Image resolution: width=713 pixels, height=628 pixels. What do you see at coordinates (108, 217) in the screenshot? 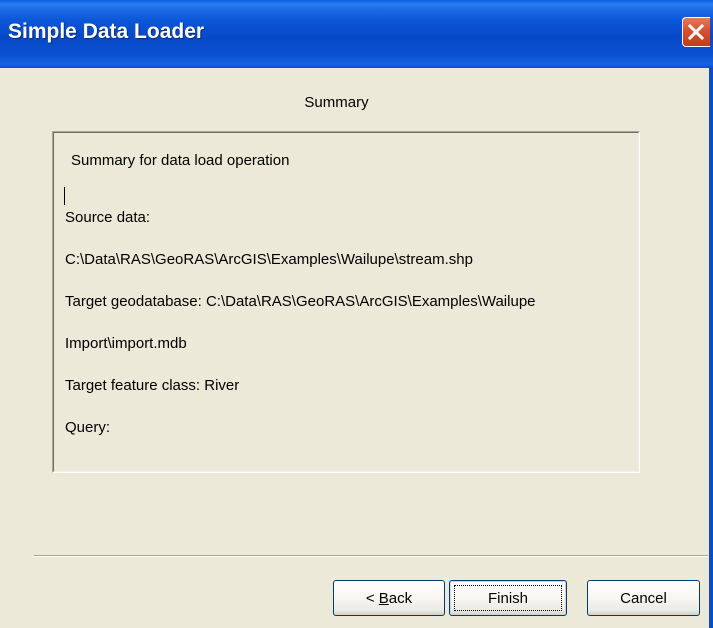
I see `summary-line: Source data:` at bounding box center [108, 217].